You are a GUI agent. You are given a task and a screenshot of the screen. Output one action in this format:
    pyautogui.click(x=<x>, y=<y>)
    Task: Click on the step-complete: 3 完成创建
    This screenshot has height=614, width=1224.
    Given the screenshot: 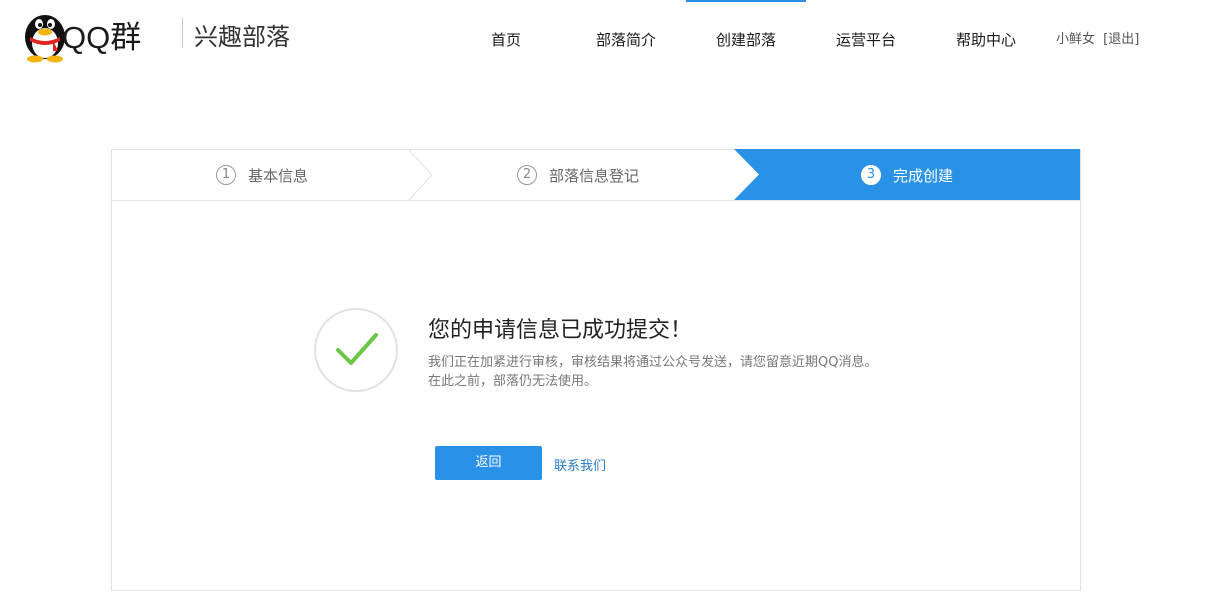 What is the action you would take?
    pyautogui.click(x=907, y=175)
    